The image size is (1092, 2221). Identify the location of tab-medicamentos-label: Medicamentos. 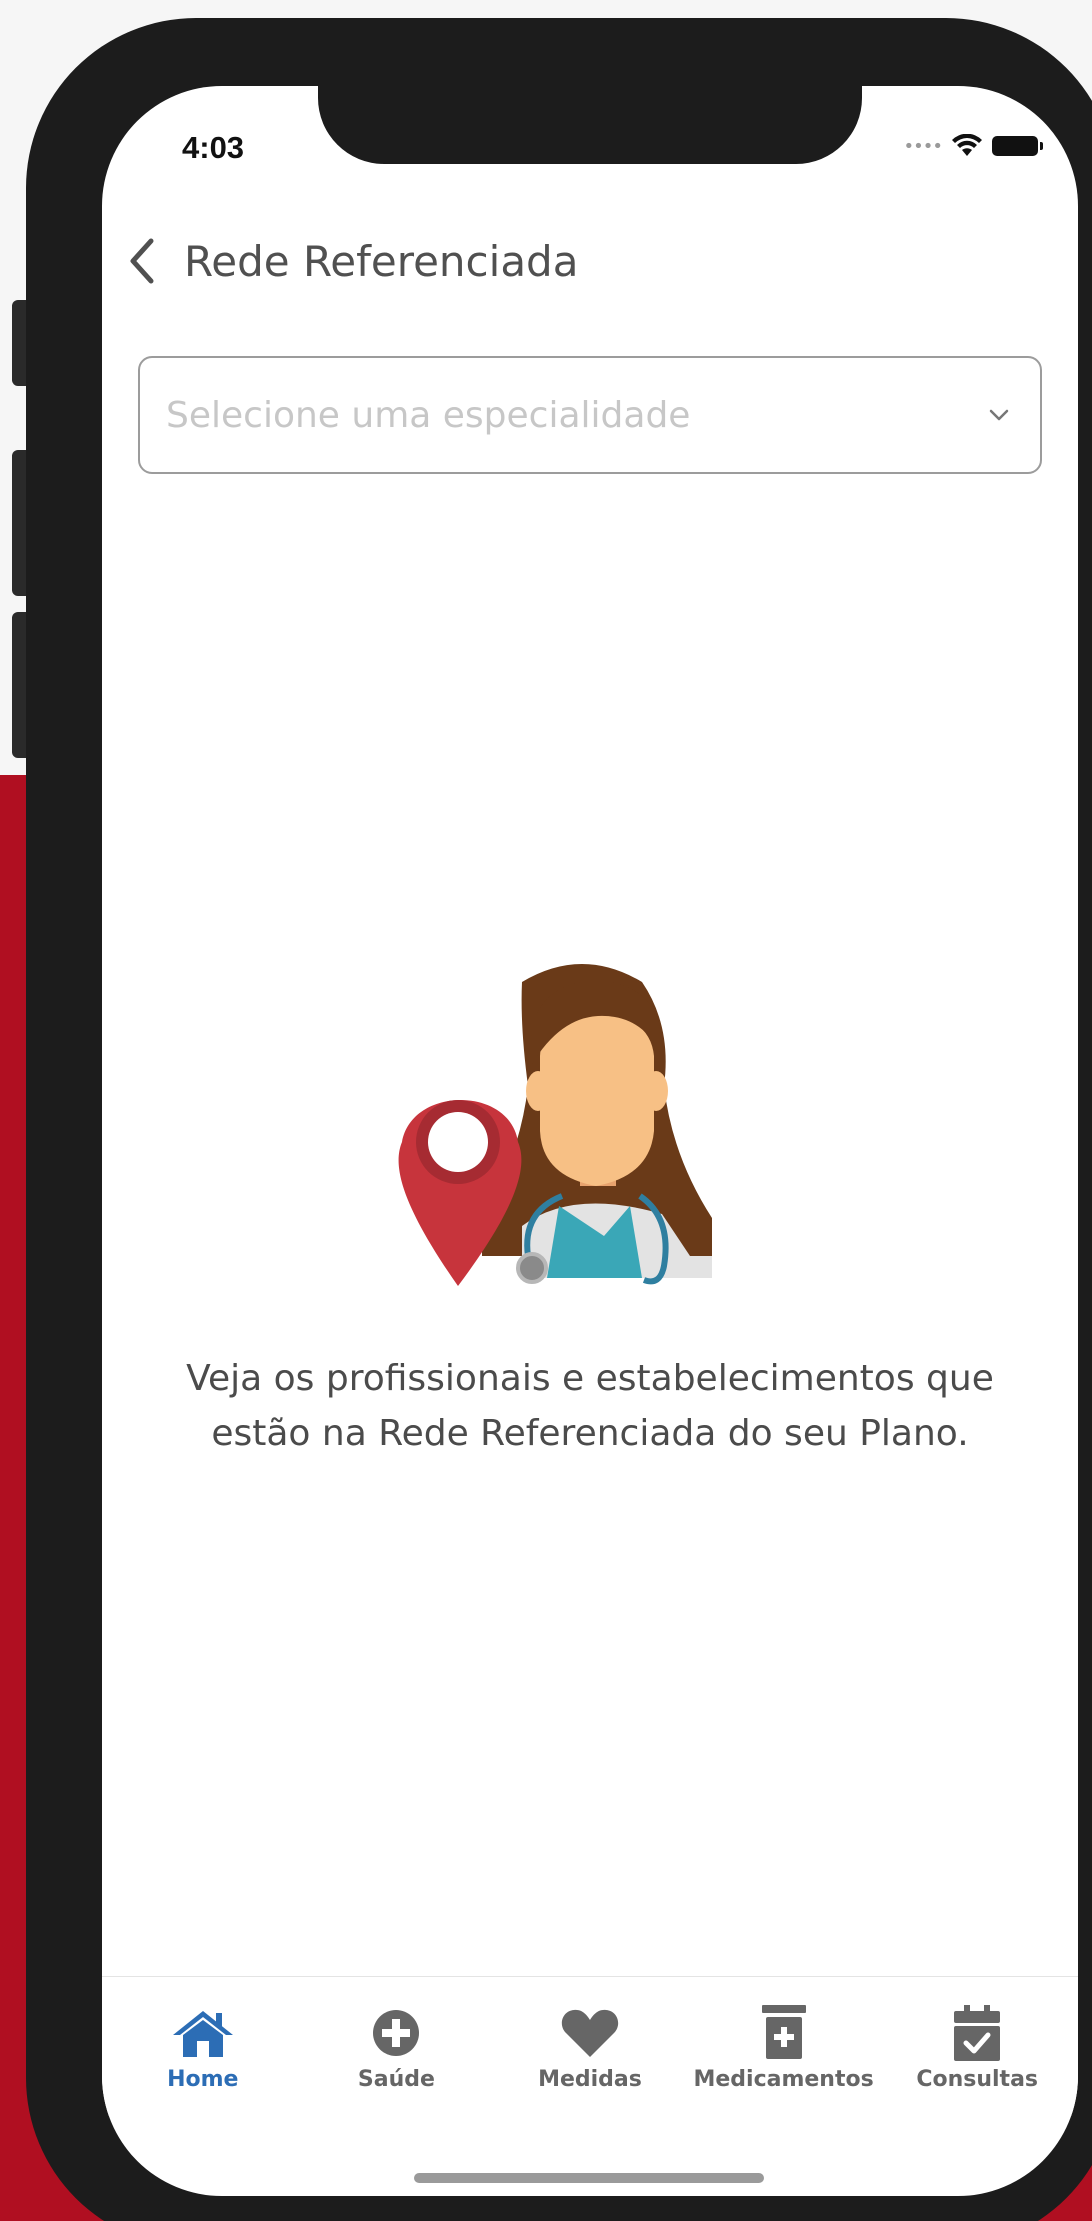
(783, 2079).